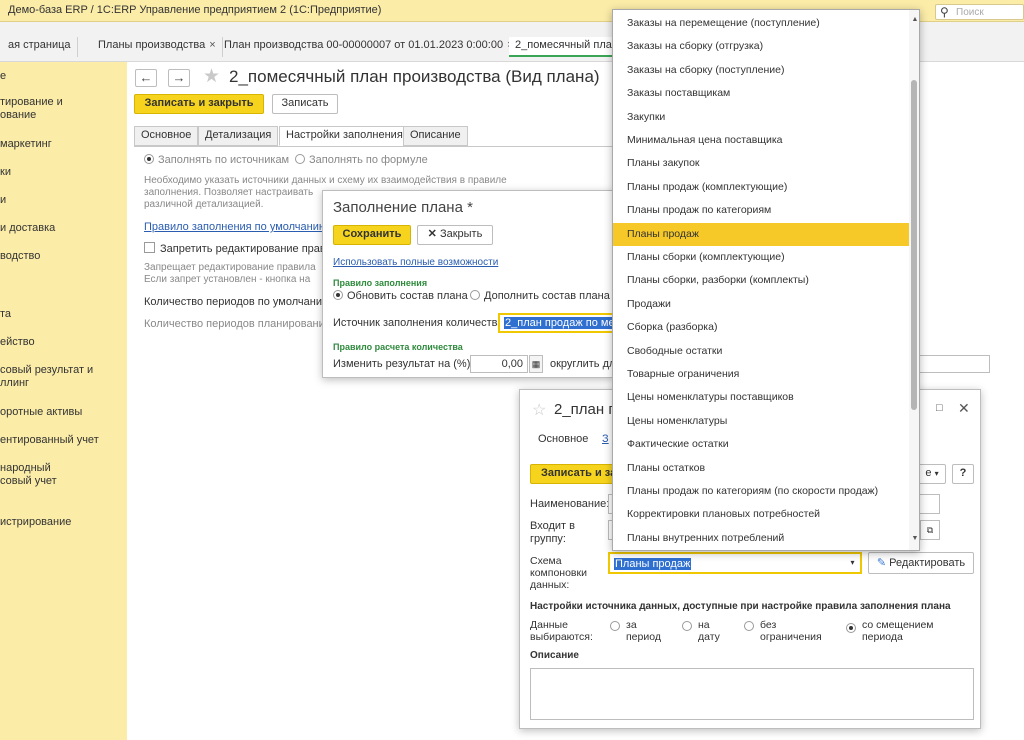 The image size is (1024, 740). I want to click on help-button: ?, so click(963, 474).